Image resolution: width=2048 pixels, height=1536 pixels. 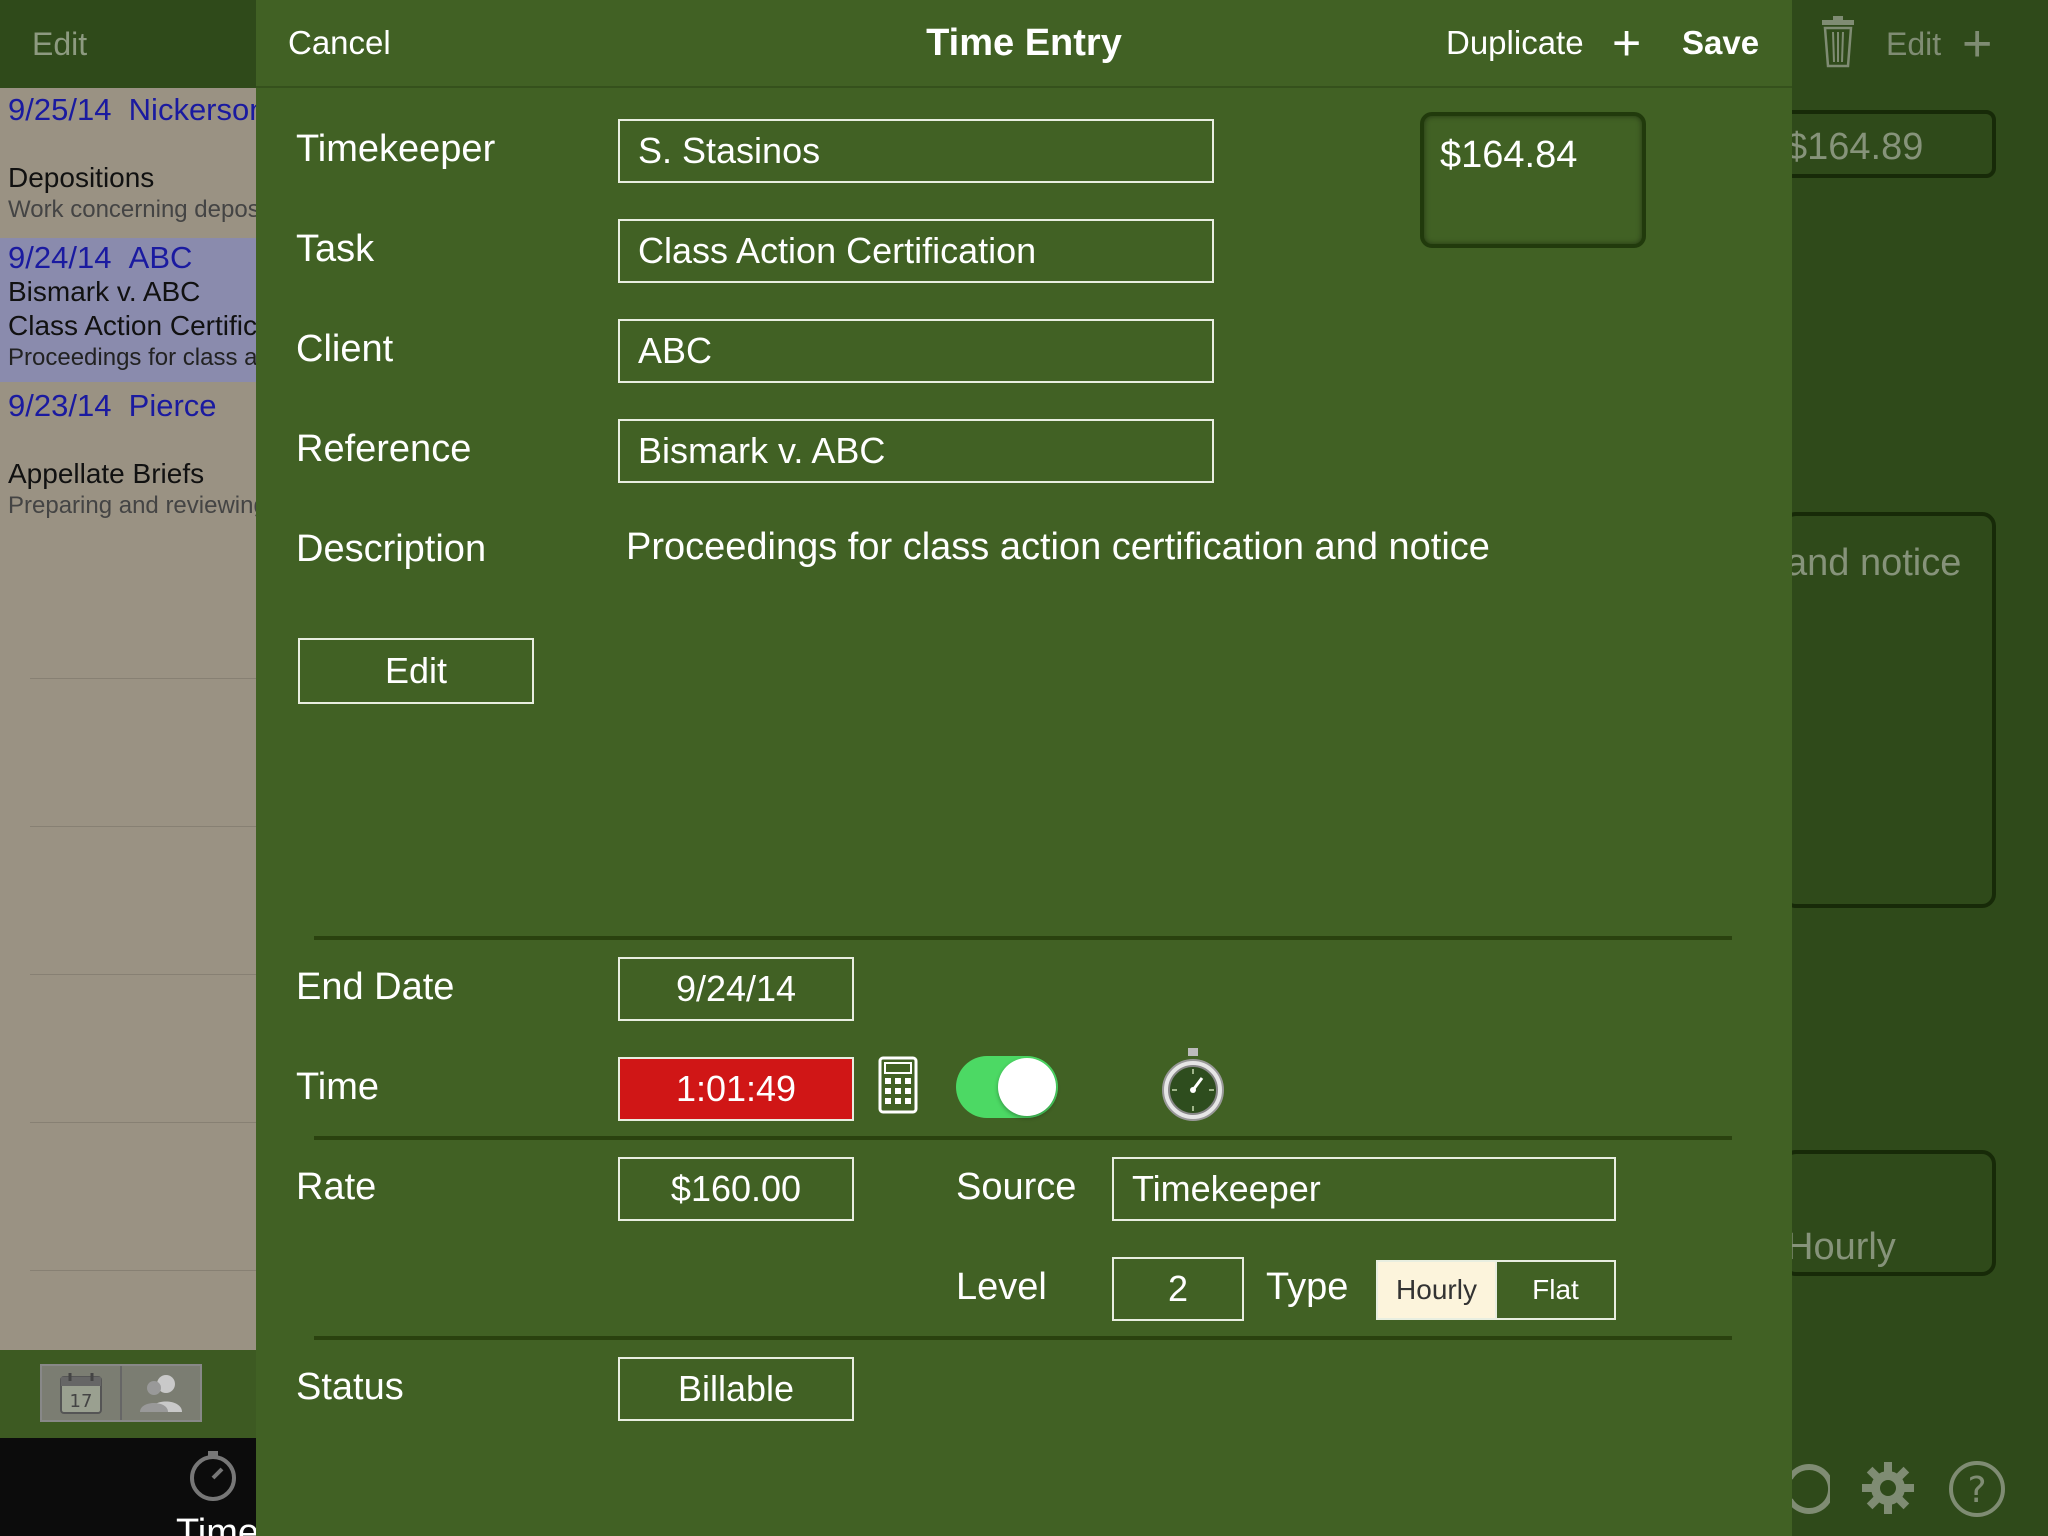 What do you see at coordinates (60, 257) in the screenshot?
I see `list-item-date: 9/24/14` at bounding box center [60, 257].